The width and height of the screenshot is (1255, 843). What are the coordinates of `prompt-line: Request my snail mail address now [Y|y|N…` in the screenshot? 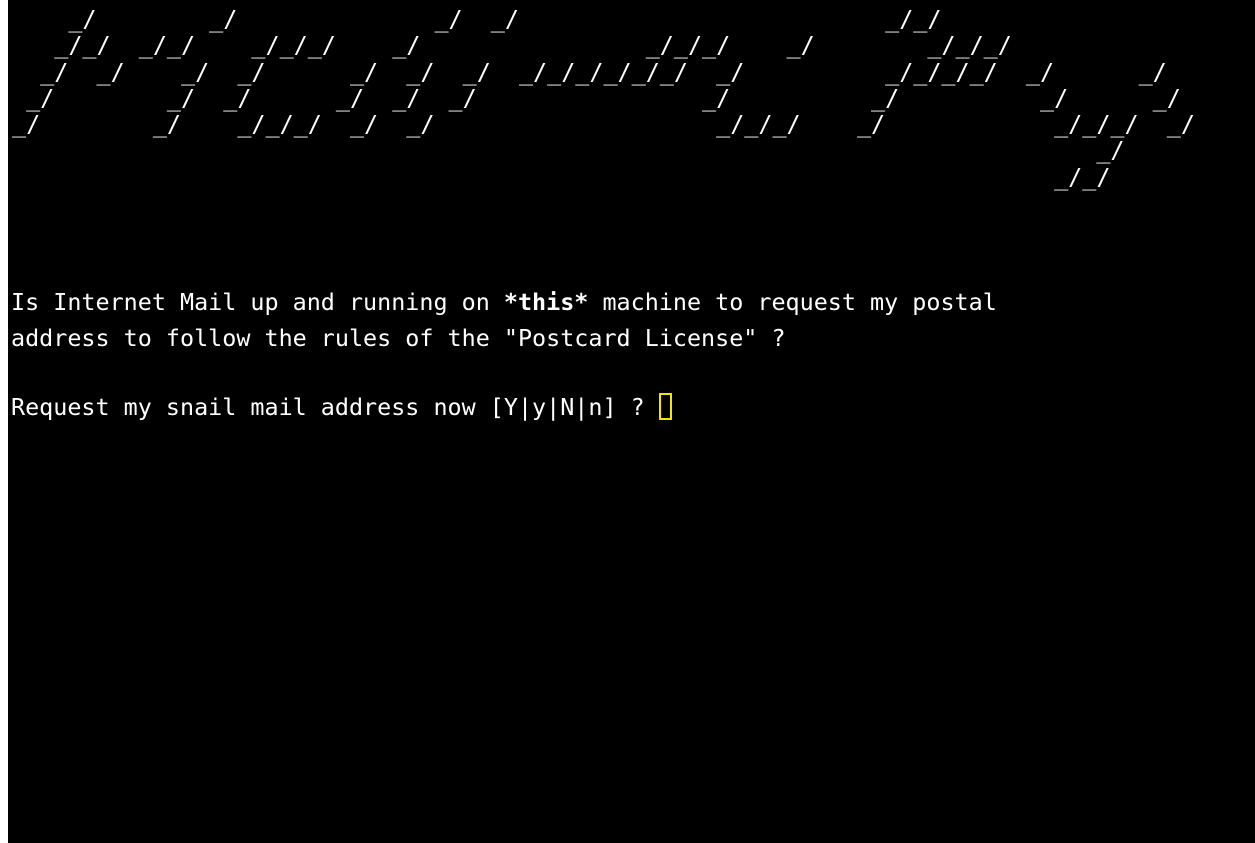 It's located at (341, 407).